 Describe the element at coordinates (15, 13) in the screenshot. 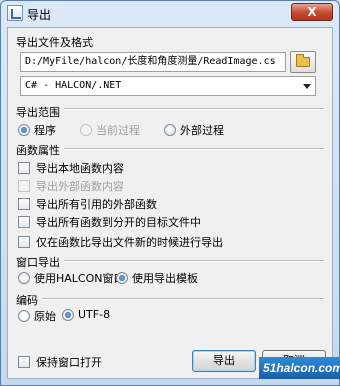

I see `app-icon` at that location.